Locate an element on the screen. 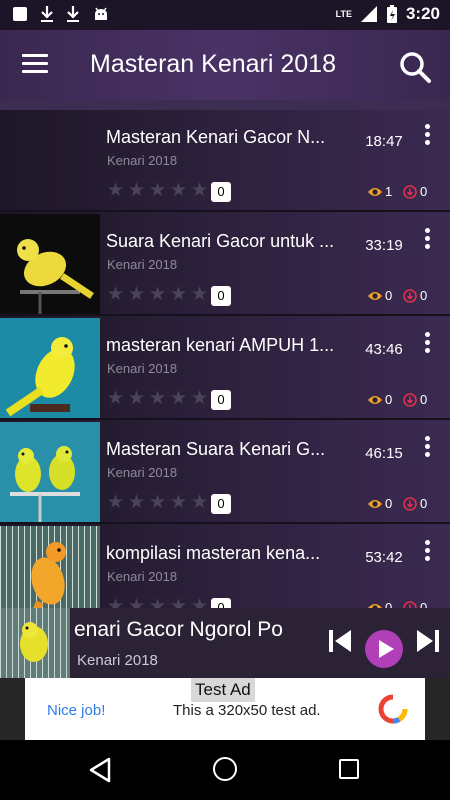  mini-player: enari Gacor Ngorol Po Kenari 2018 is located at coordinates (225, 643).